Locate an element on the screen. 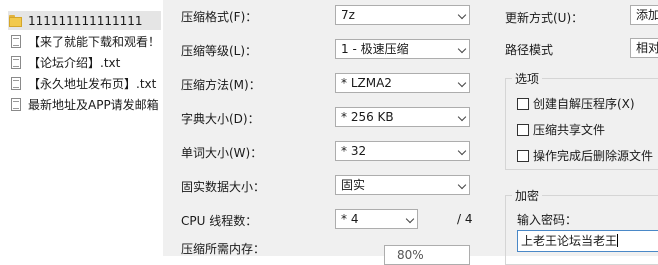  word-size-value: * 32 is located at coordinates (354, 151).